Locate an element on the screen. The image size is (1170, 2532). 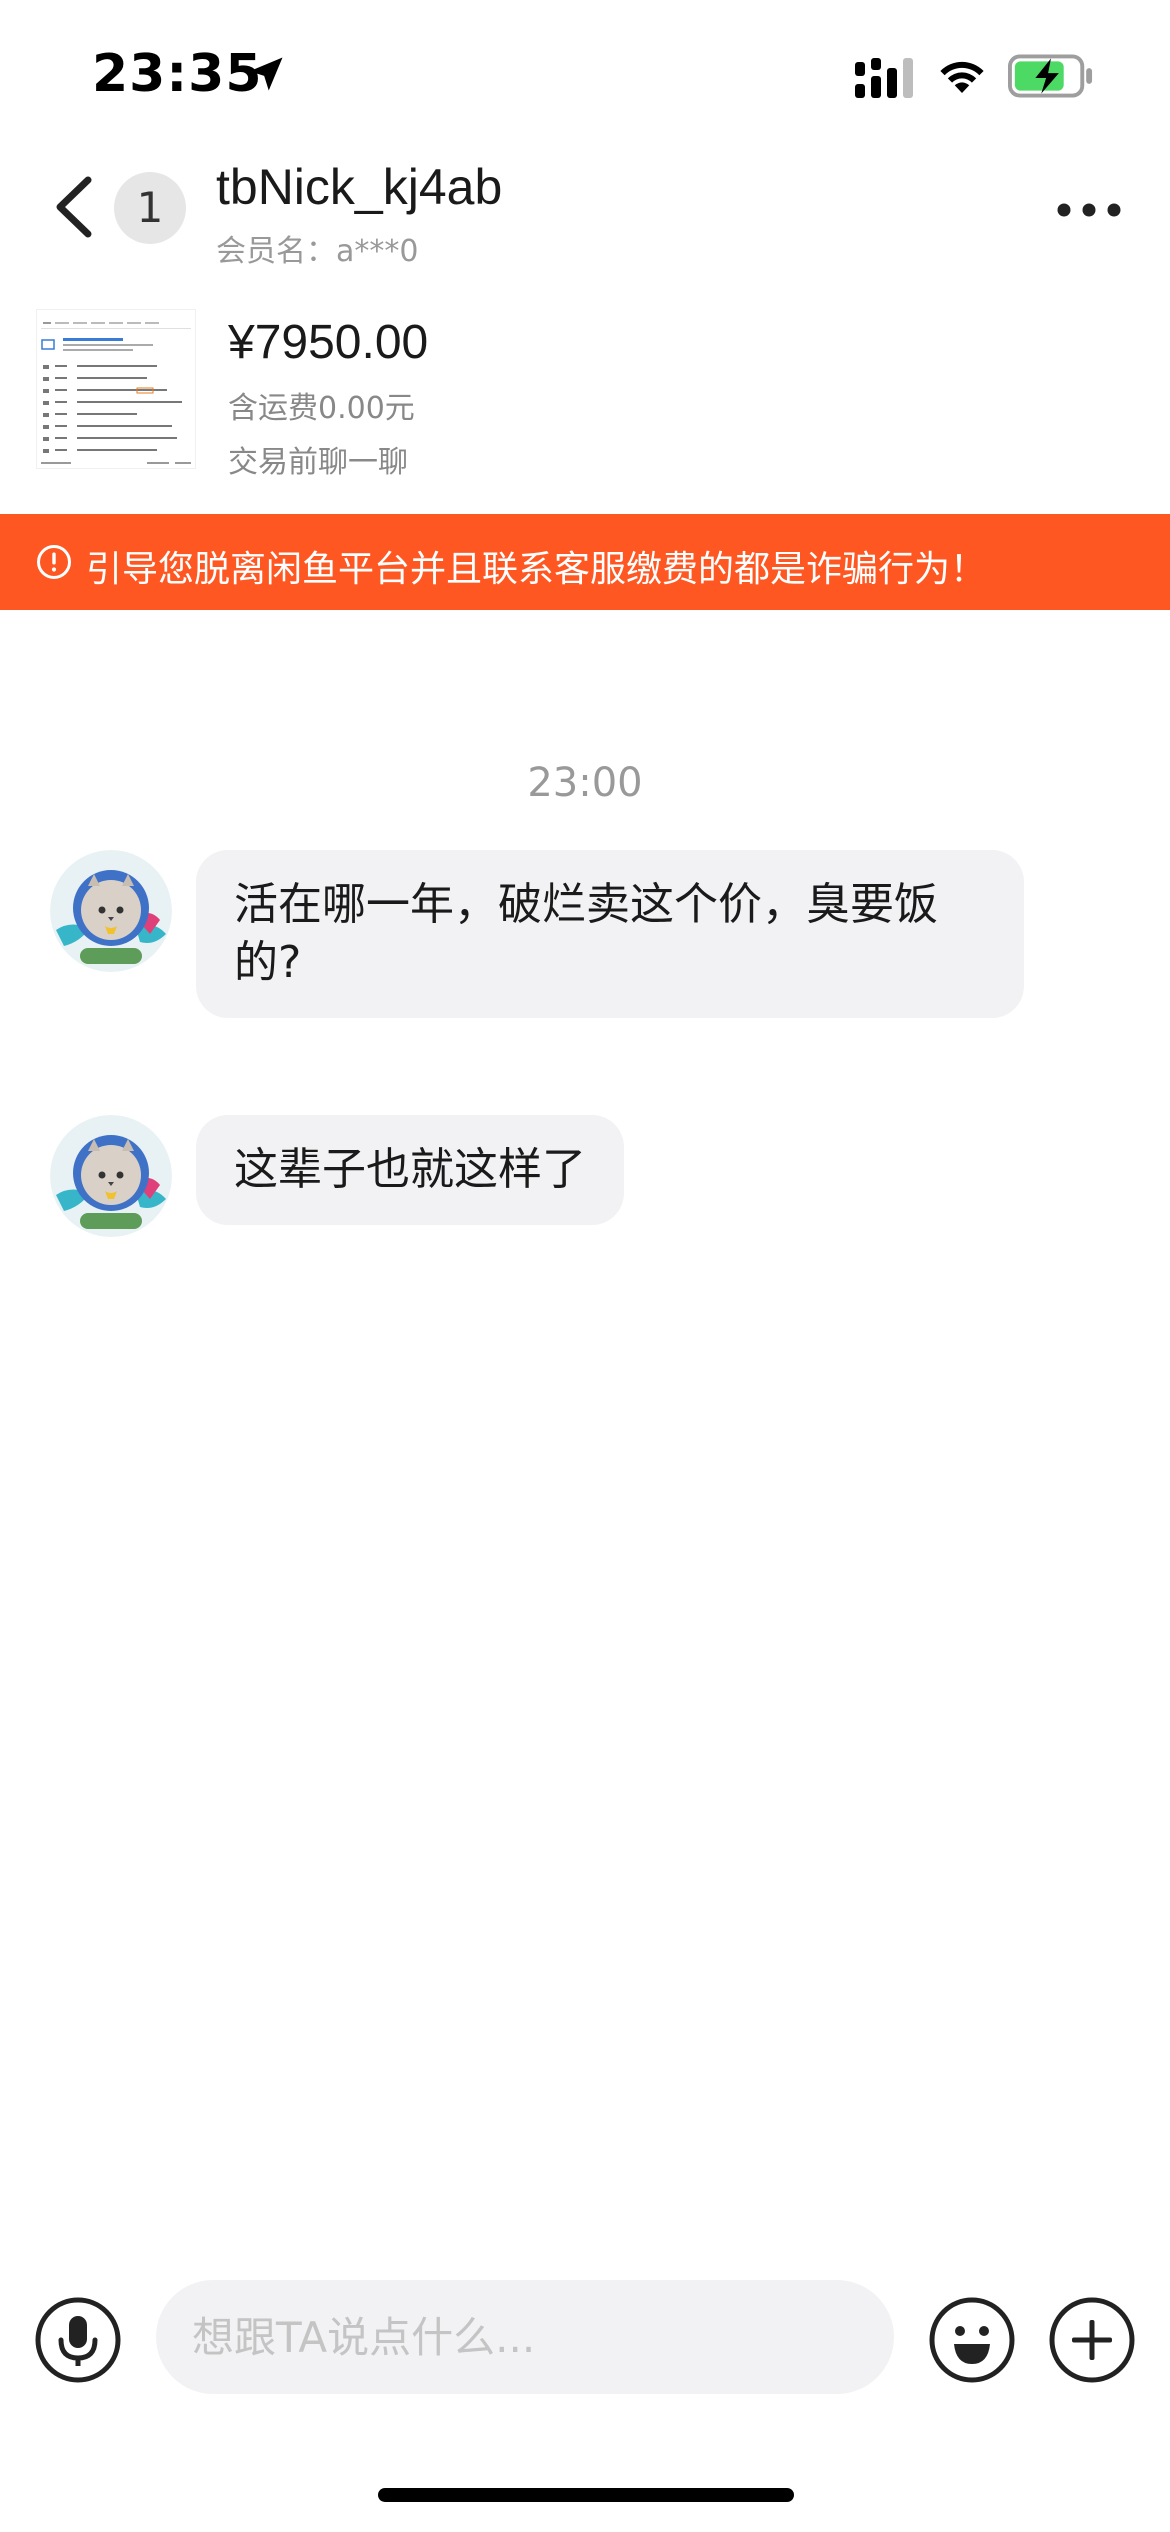
status-bar: 23:35 is located at coordinates (585, 75).